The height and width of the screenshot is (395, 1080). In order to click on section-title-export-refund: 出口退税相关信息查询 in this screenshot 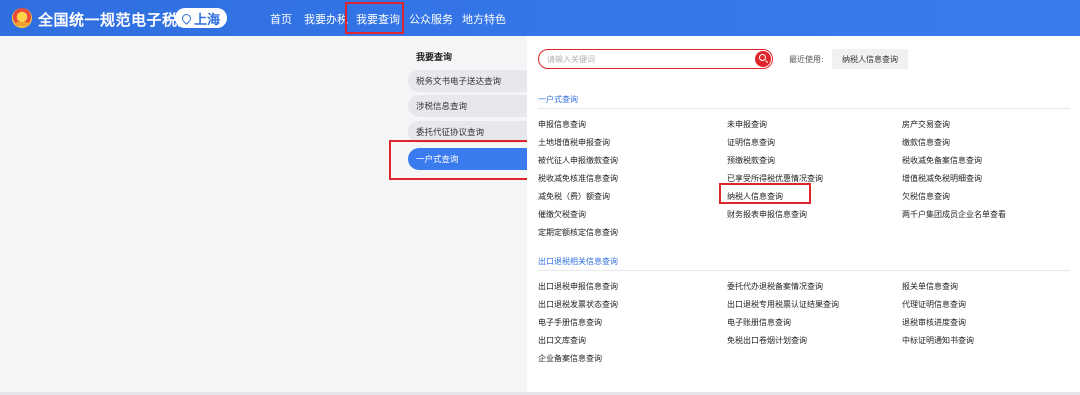, I will do `click(578, 261)`.